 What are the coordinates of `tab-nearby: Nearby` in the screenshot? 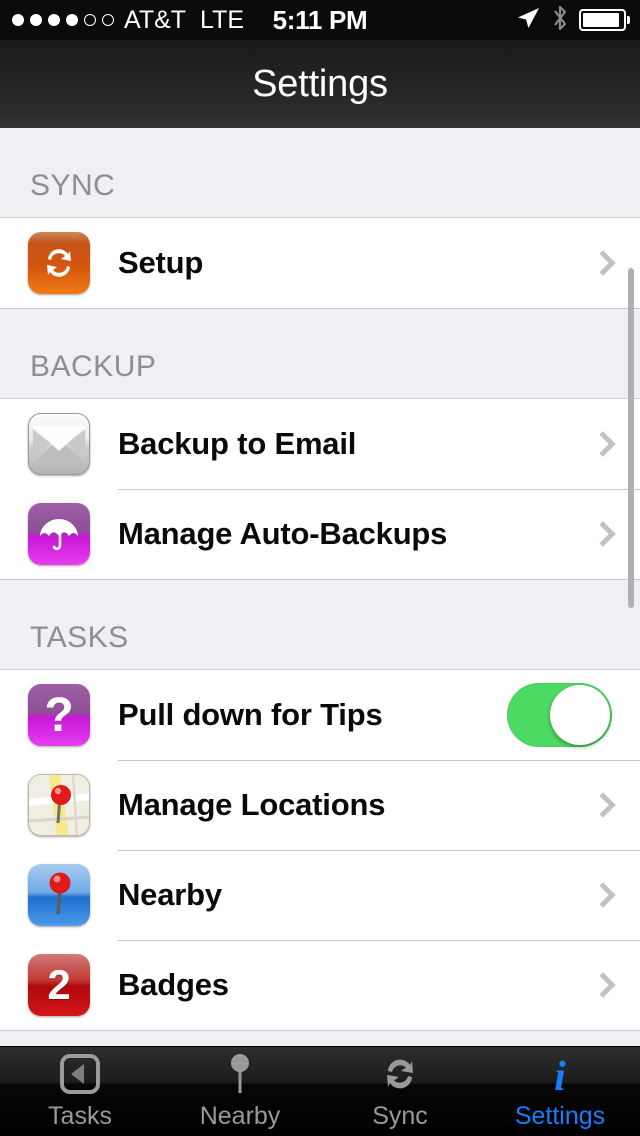 It's located at (240, 1091).